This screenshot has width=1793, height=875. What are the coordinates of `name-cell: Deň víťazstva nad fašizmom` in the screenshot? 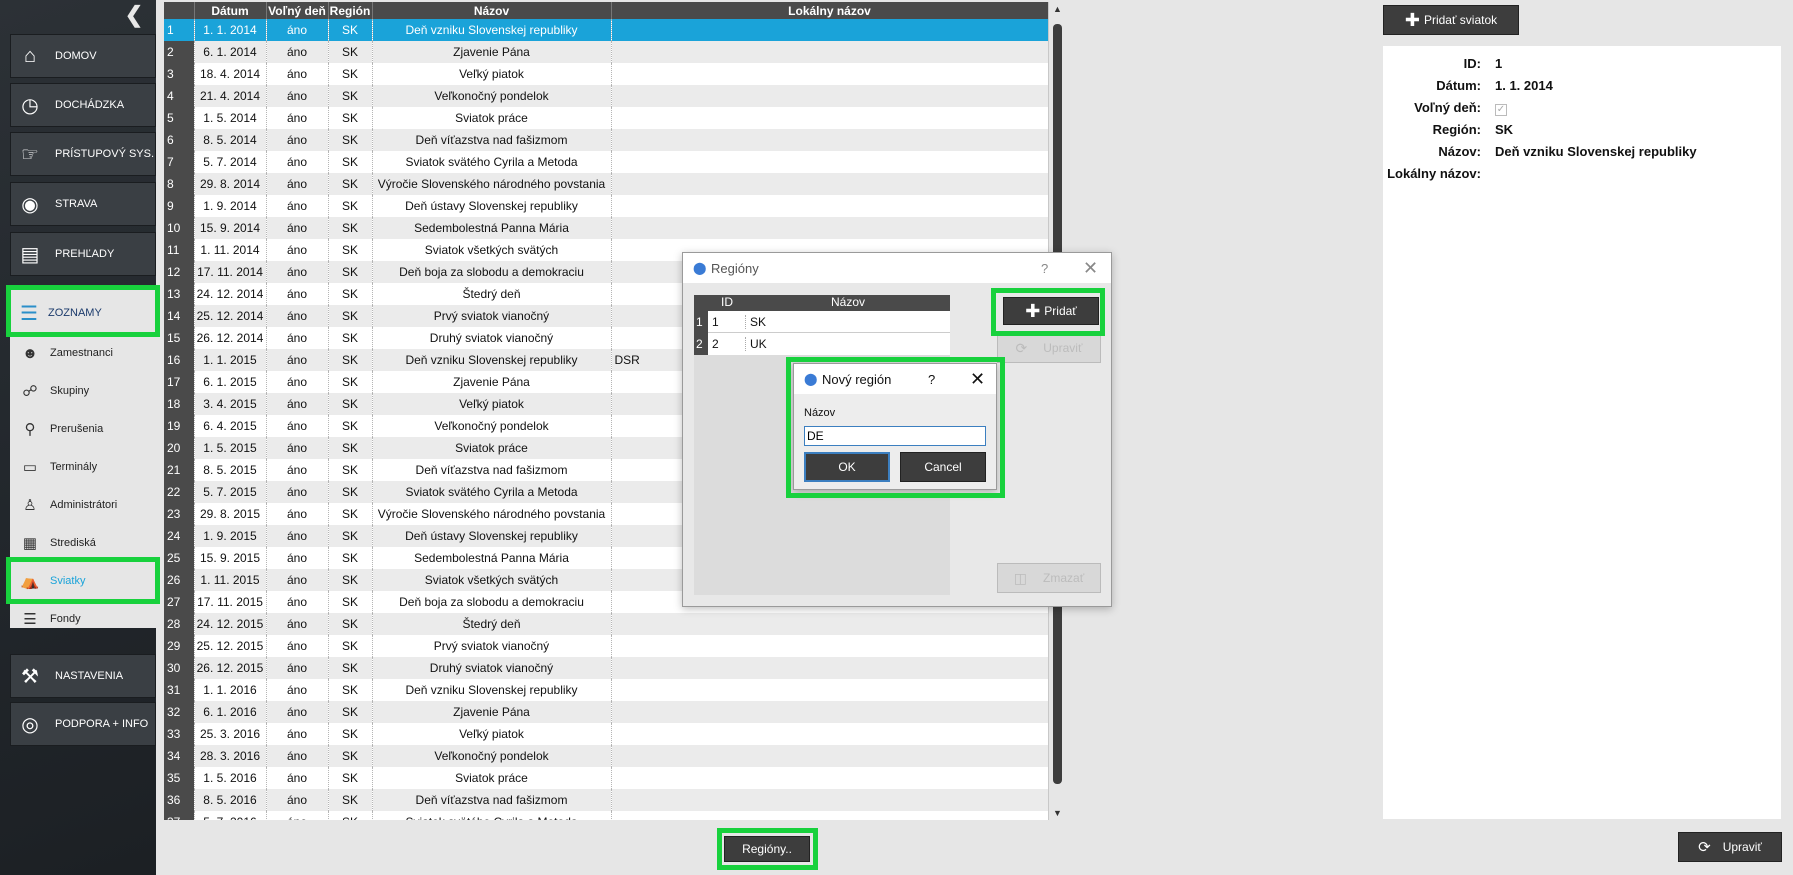 It's located at (492, 140).